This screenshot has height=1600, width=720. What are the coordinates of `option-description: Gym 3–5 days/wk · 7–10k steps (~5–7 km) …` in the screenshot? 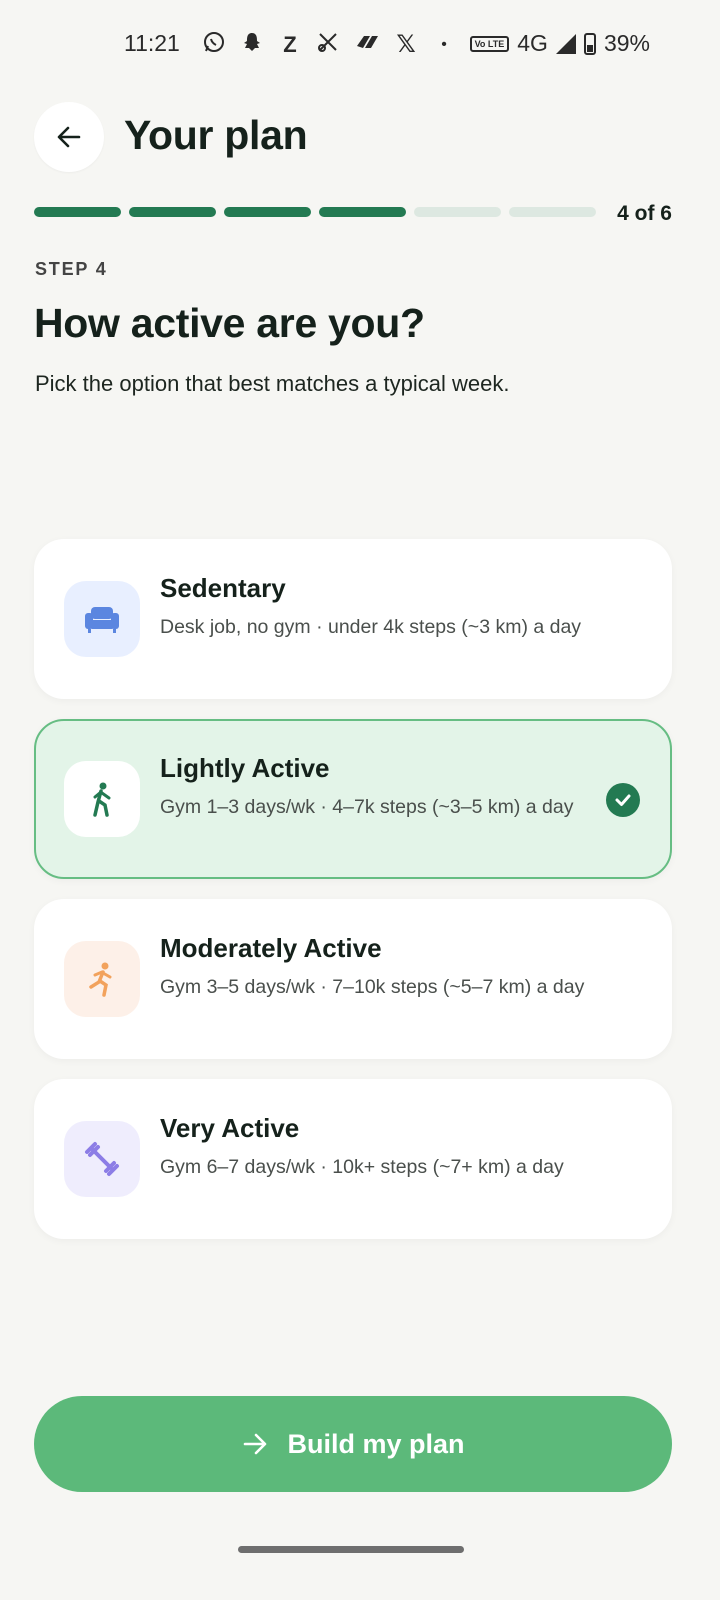 It's located at (372, 987).